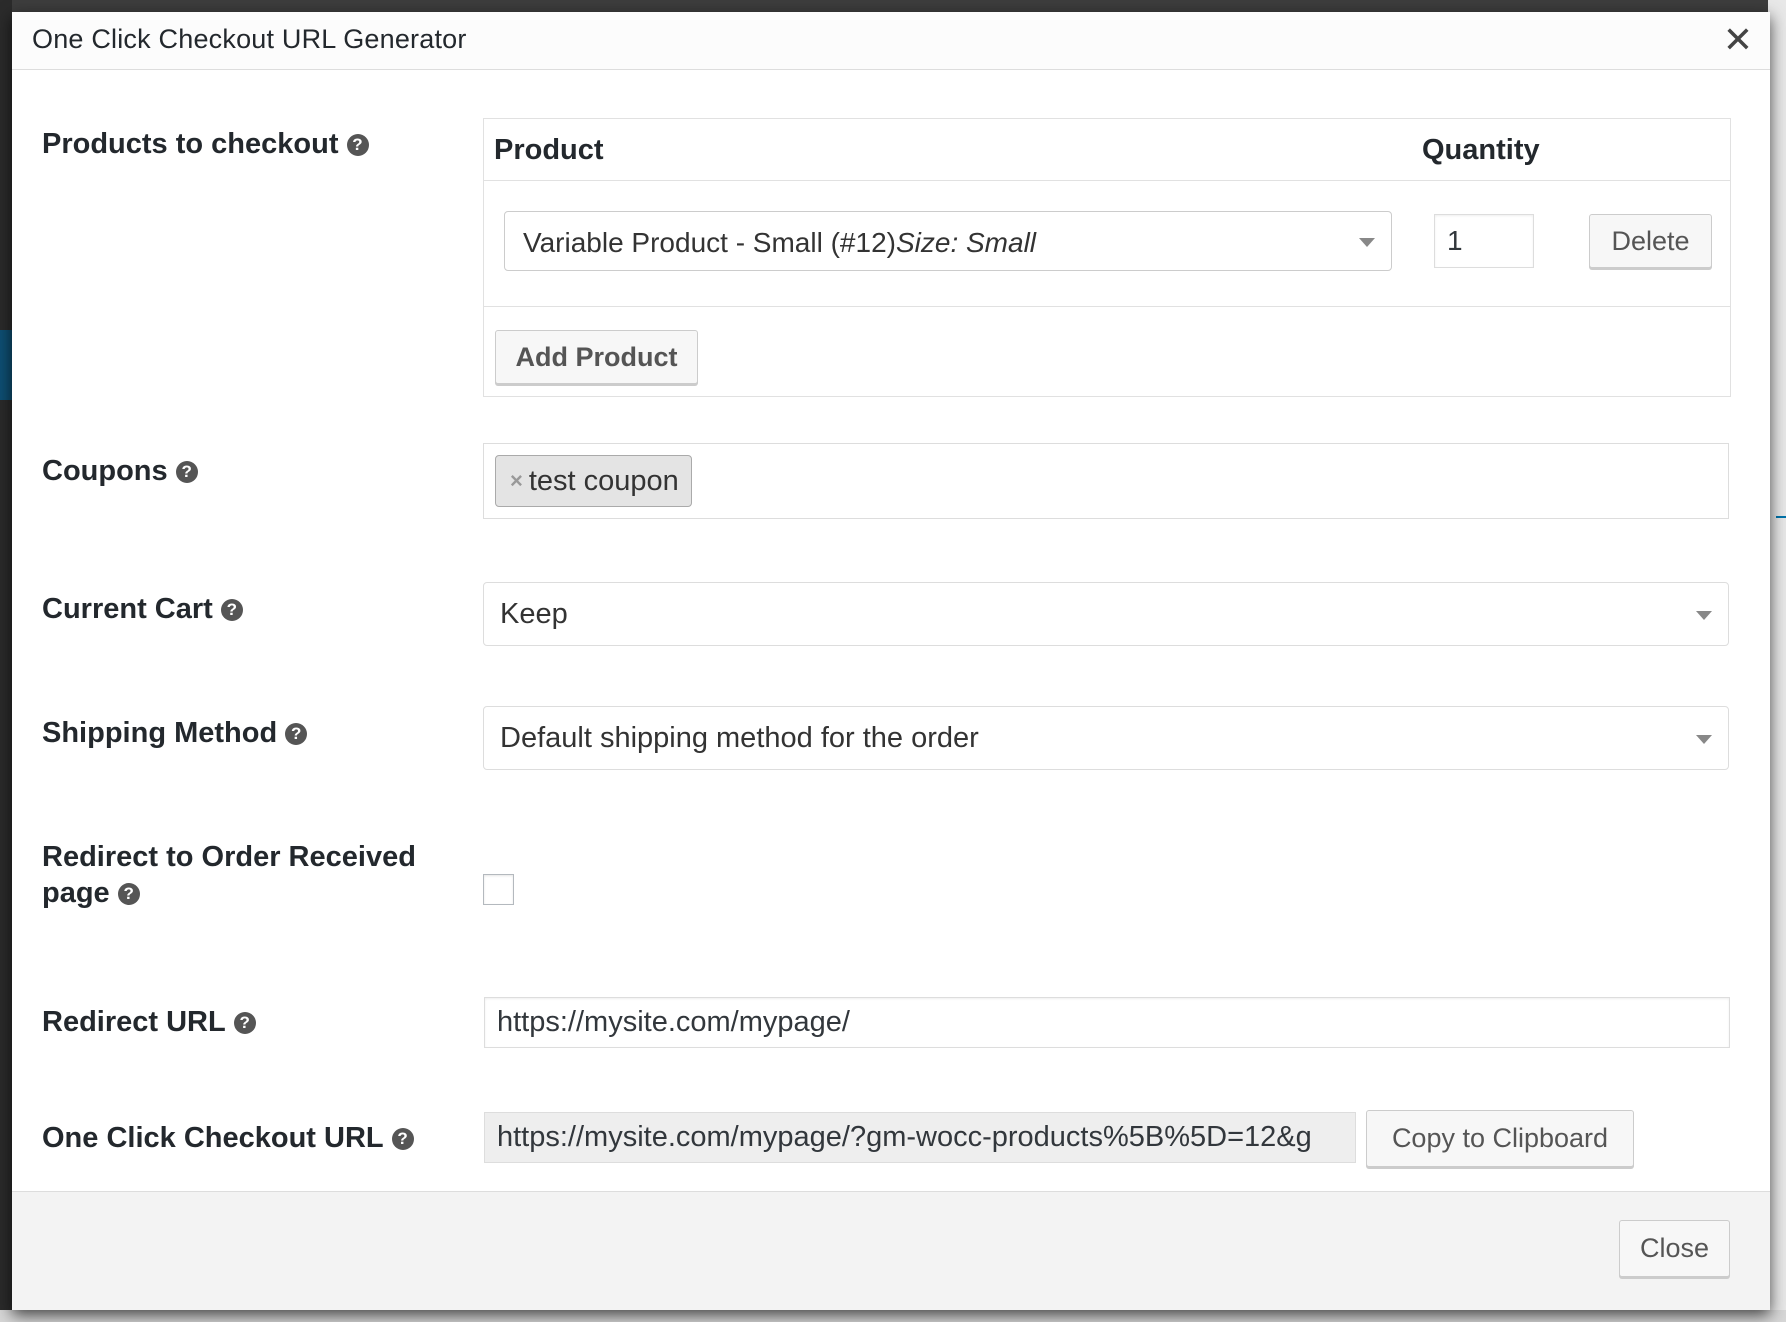 This screenshot has width=1786, height=1322. Describe the element at coordinates (709, 242) in the screenshot. I see `product-name: Variable Product - Small (#12)` at that location.